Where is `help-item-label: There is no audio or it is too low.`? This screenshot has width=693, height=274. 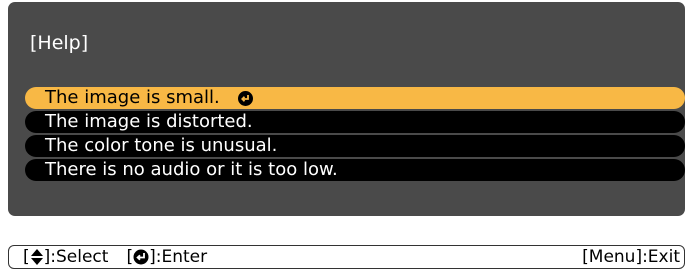 help-item-label: There is no audio or it is too low. is located at coordinates (191, 169).